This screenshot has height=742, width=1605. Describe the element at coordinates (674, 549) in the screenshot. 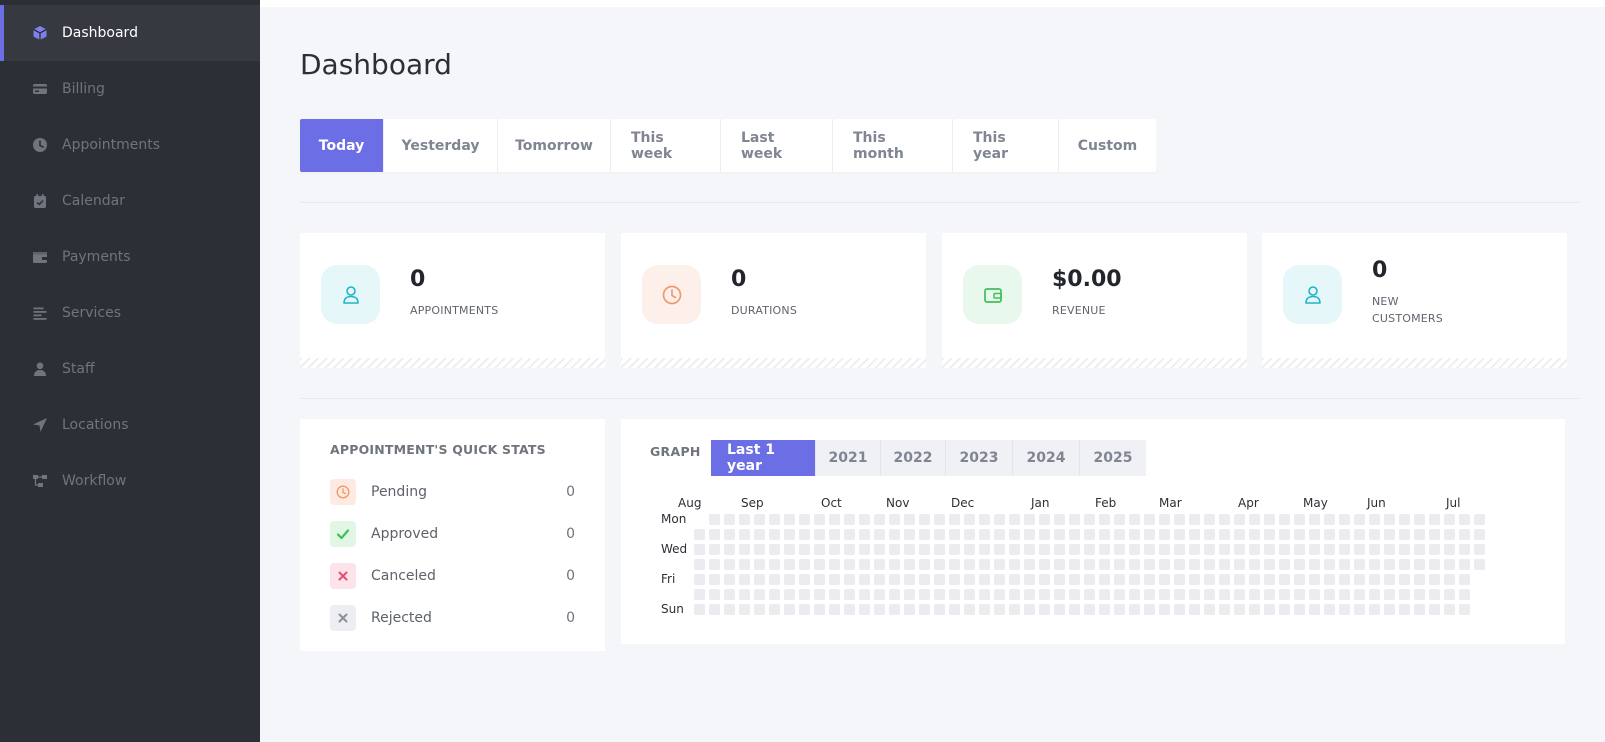

I see `day-label: Wed` at that location.